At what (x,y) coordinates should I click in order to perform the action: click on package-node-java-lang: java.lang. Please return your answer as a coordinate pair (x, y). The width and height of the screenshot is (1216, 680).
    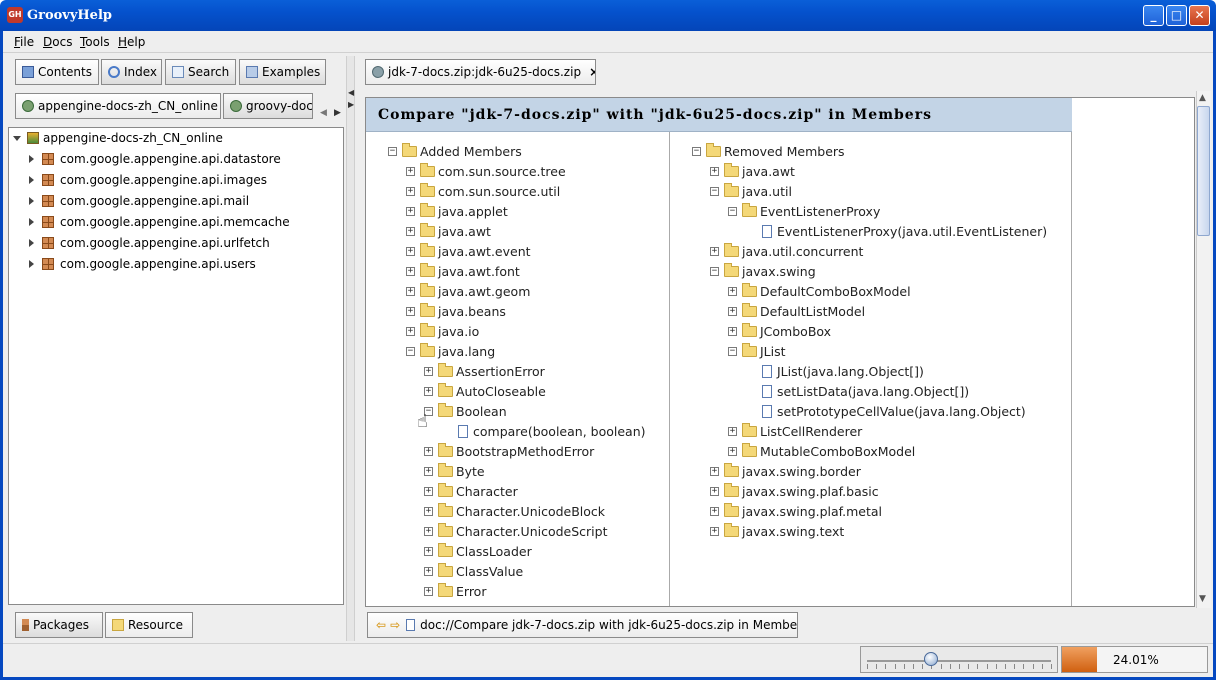
    Looking at the image, I should click on (457, 352).